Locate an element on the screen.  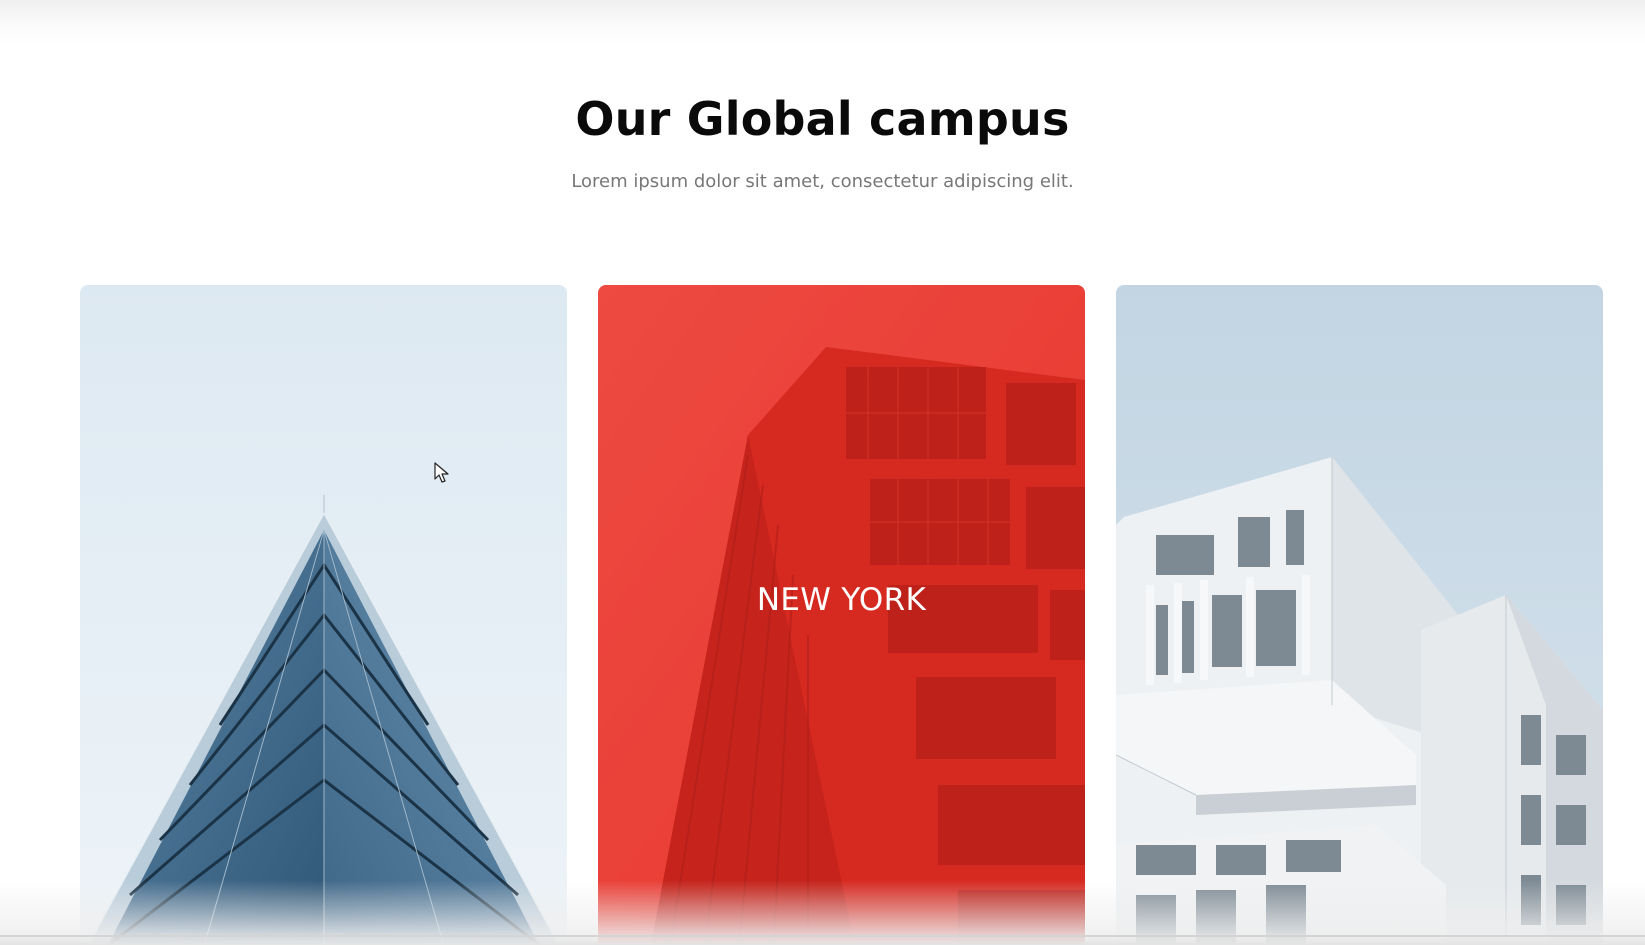
section-title: Our Global campus is located at coordinates (822, 119).